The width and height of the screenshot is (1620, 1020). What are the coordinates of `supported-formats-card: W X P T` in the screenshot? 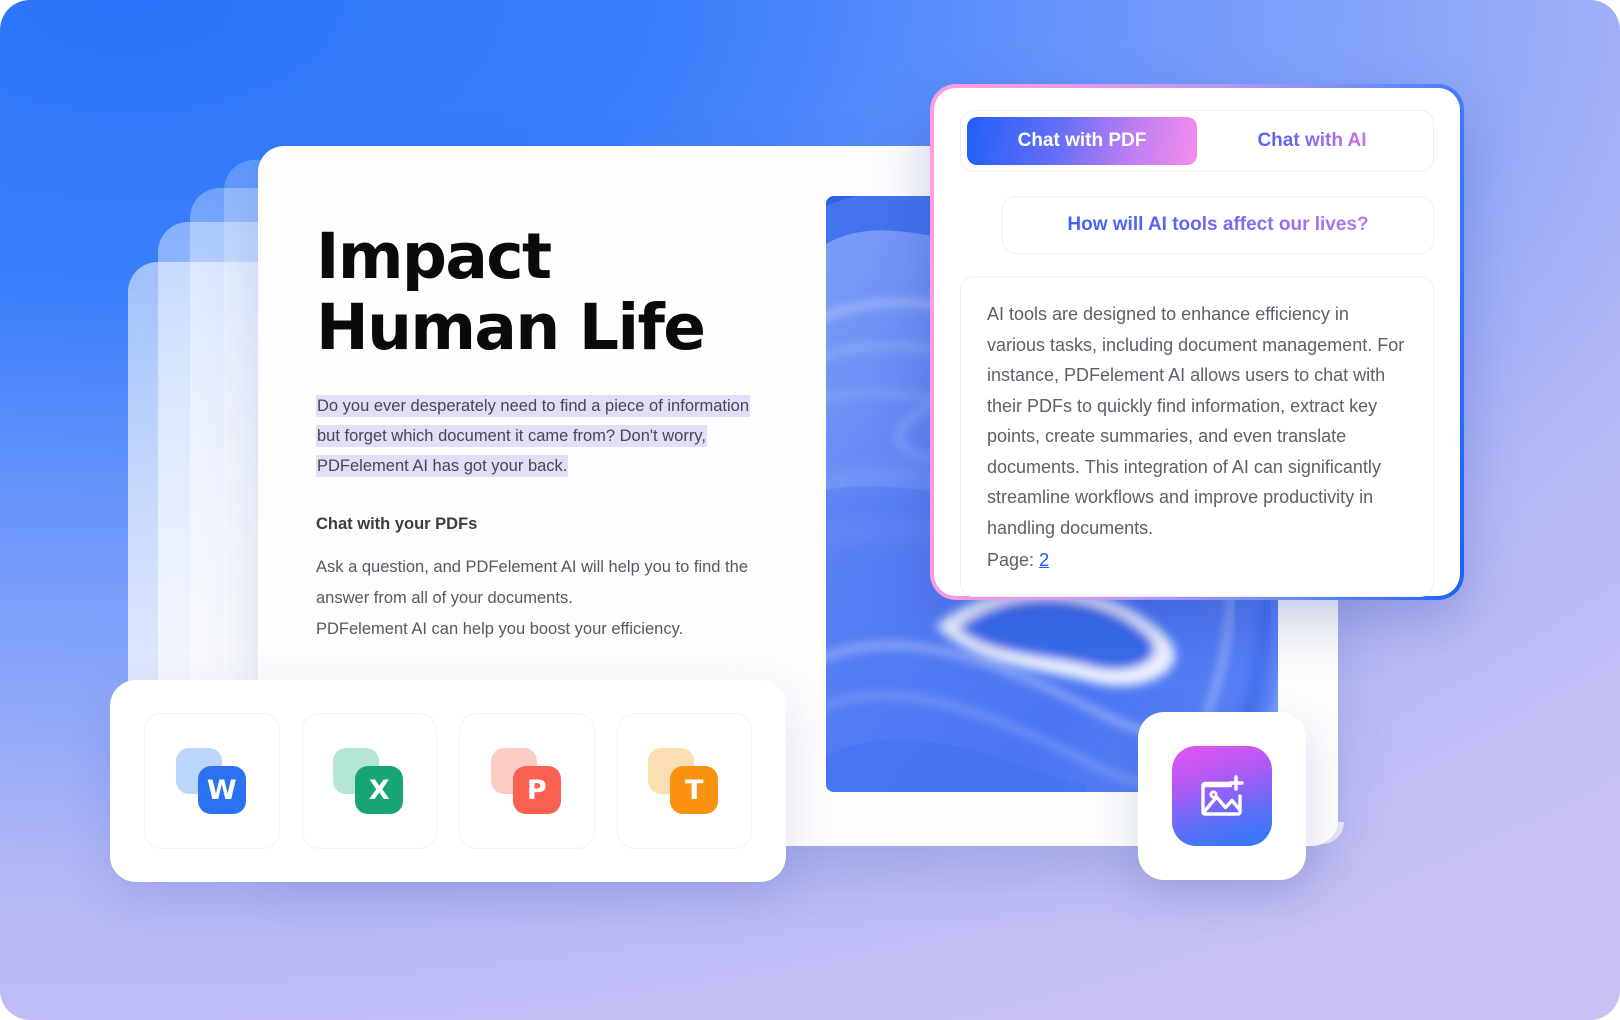 It's located at (448, 781).